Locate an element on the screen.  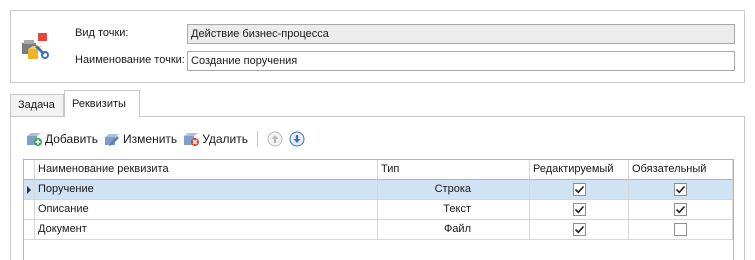
point-type-label: Вид точки: is located at coordinates (102, 33).